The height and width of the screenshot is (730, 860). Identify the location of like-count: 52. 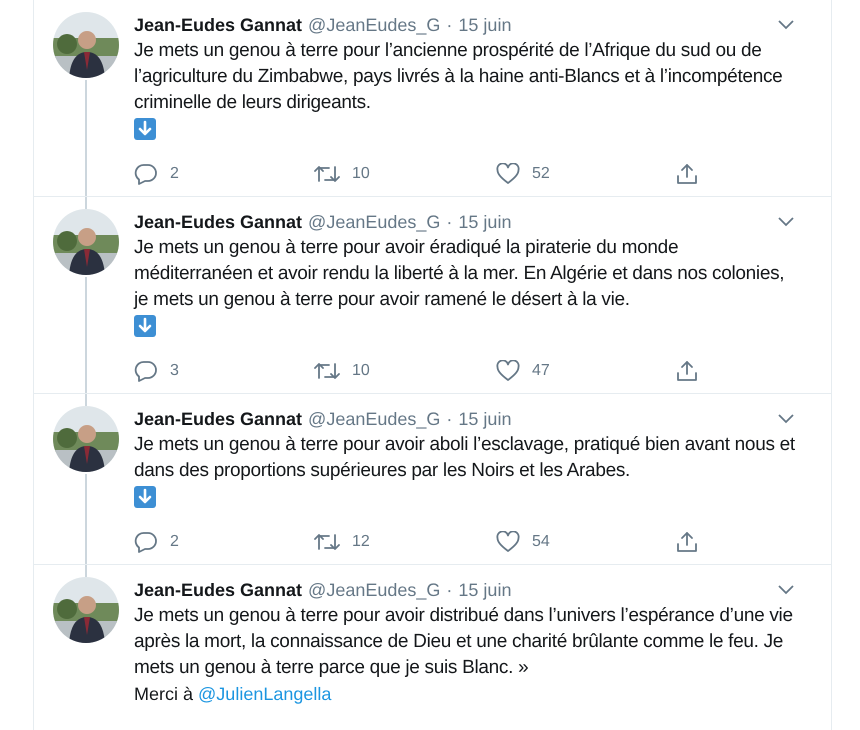
(541, 174).